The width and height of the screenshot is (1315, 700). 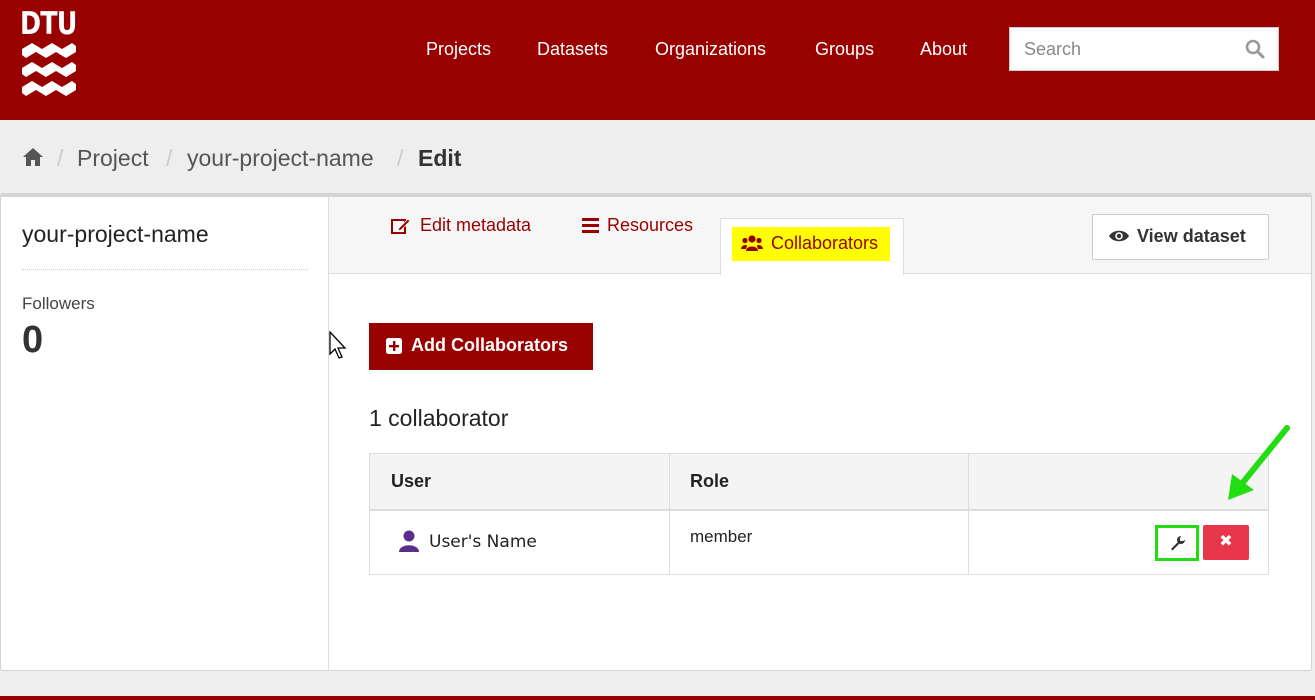 I want to click on column-header-user: User, so click(x=411, y=481).